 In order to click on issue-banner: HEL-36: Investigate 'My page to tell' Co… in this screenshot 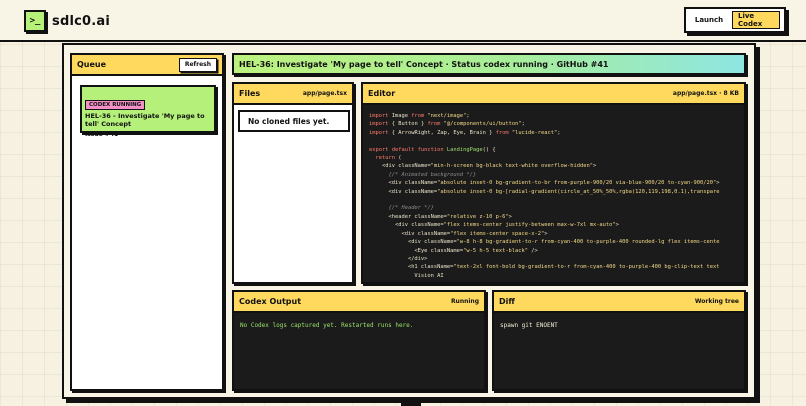, I will do `click(489, 64)`.